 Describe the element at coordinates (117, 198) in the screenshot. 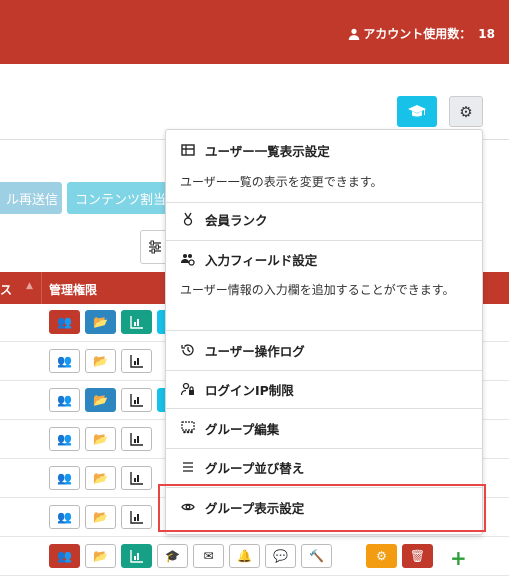

I see `content-assign-button: コンテンツ割当` at that location.